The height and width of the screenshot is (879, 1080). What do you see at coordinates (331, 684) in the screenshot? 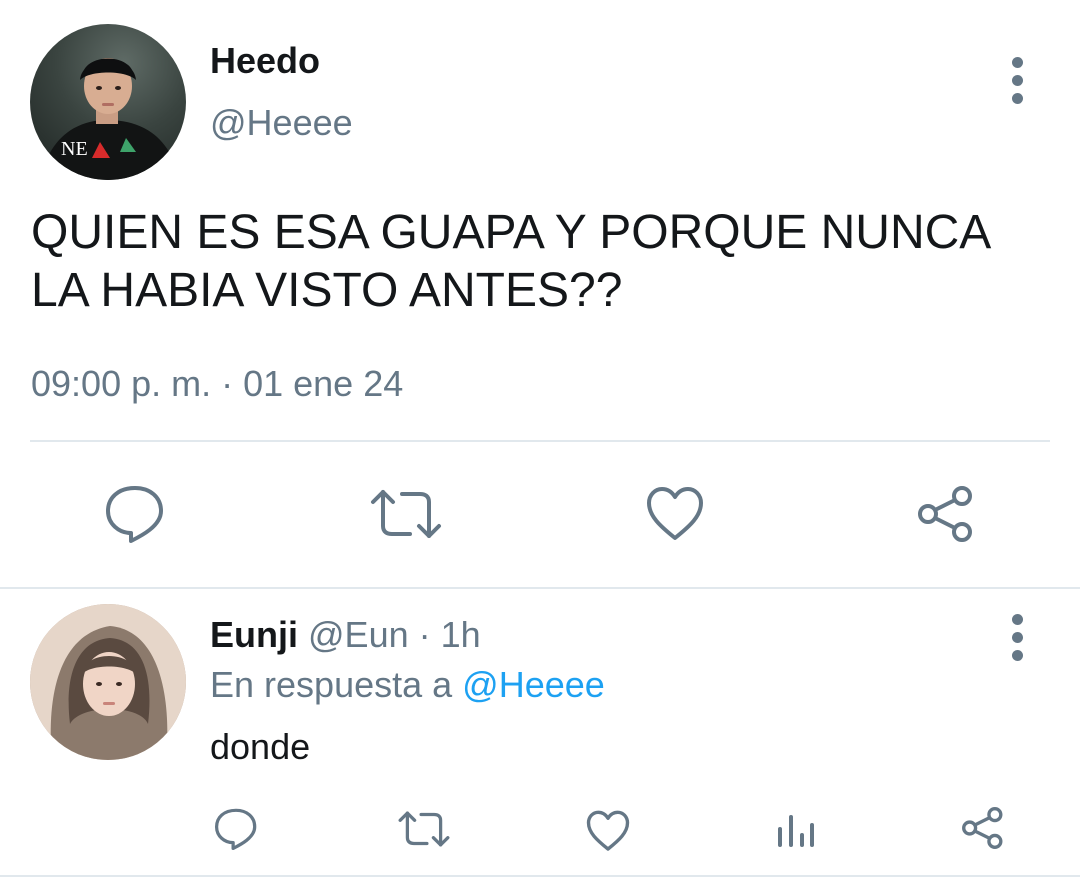
I see `replying-to-prefix: En respuesta a` at bounding box center [331, 684].